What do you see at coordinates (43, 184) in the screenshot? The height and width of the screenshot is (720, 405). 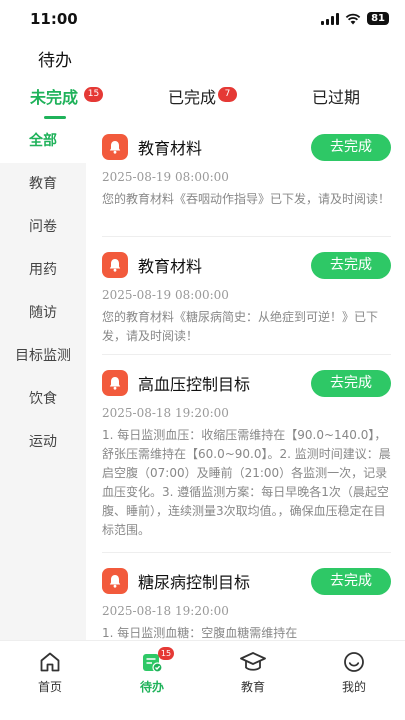 I see `sidebar-item-education: 教育` at bounding box center [43, 184].